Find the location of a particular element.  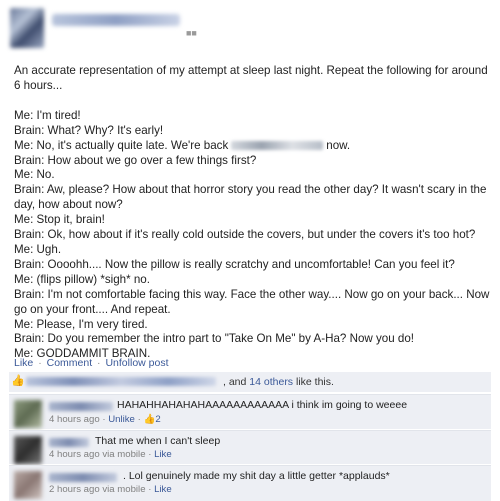

comment-time: 4 hours ago via mobile is located at coordinates (97, 454).